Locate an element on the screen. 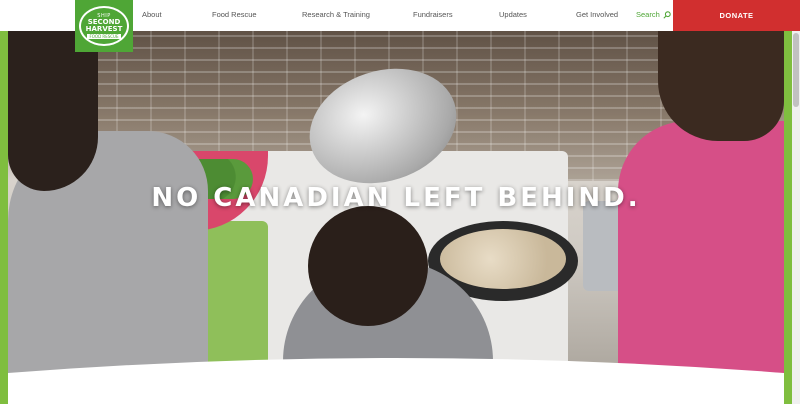 Image resolution: width=800 pixels, height=404 pixels. nav-food-rescue: Food Rescue is located at coordinates (234, 14).